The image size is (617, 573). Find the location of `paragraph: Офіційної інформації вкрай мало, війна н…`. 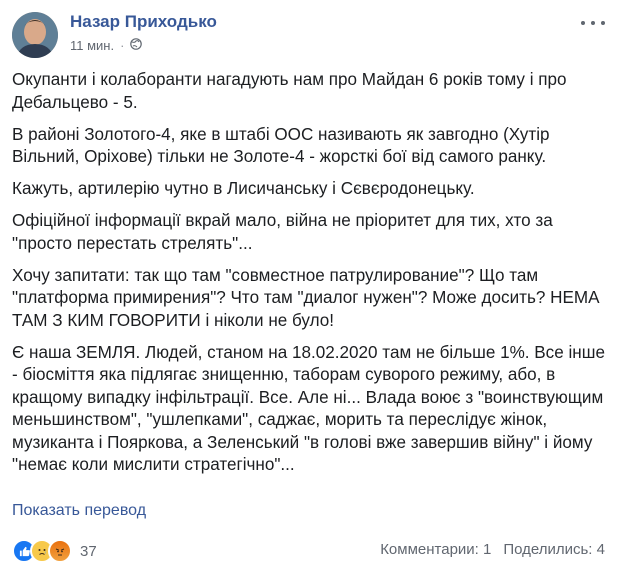

paragraph: Офіційної інформації вкрай мало, війна н… is located at coordinates (282, 232).